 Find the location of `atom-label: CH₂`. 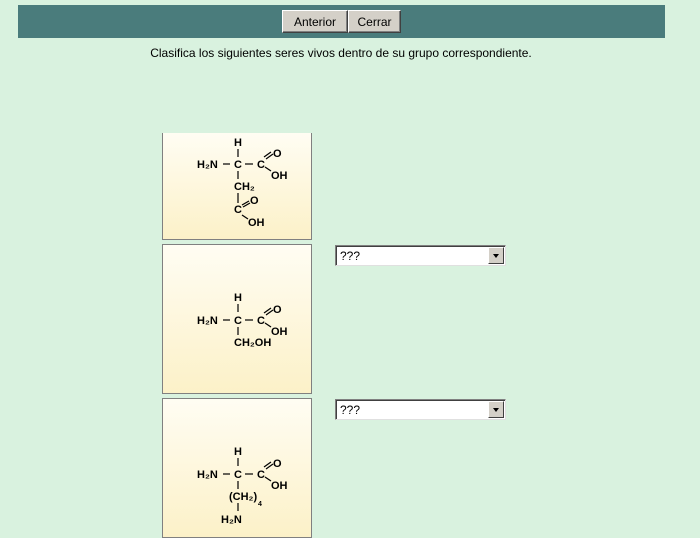

atom-label: CH₂ is located at coordinates (244, 187).